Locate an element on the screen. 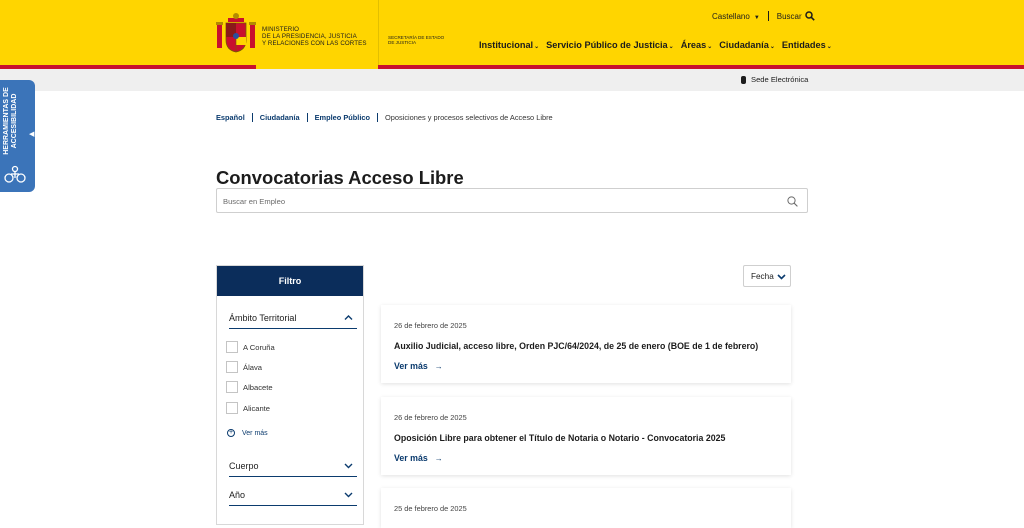 The width and height of the screenshot is (1024, 528). chevron-down-icon: ▼ is located at coordinates (756, 17).